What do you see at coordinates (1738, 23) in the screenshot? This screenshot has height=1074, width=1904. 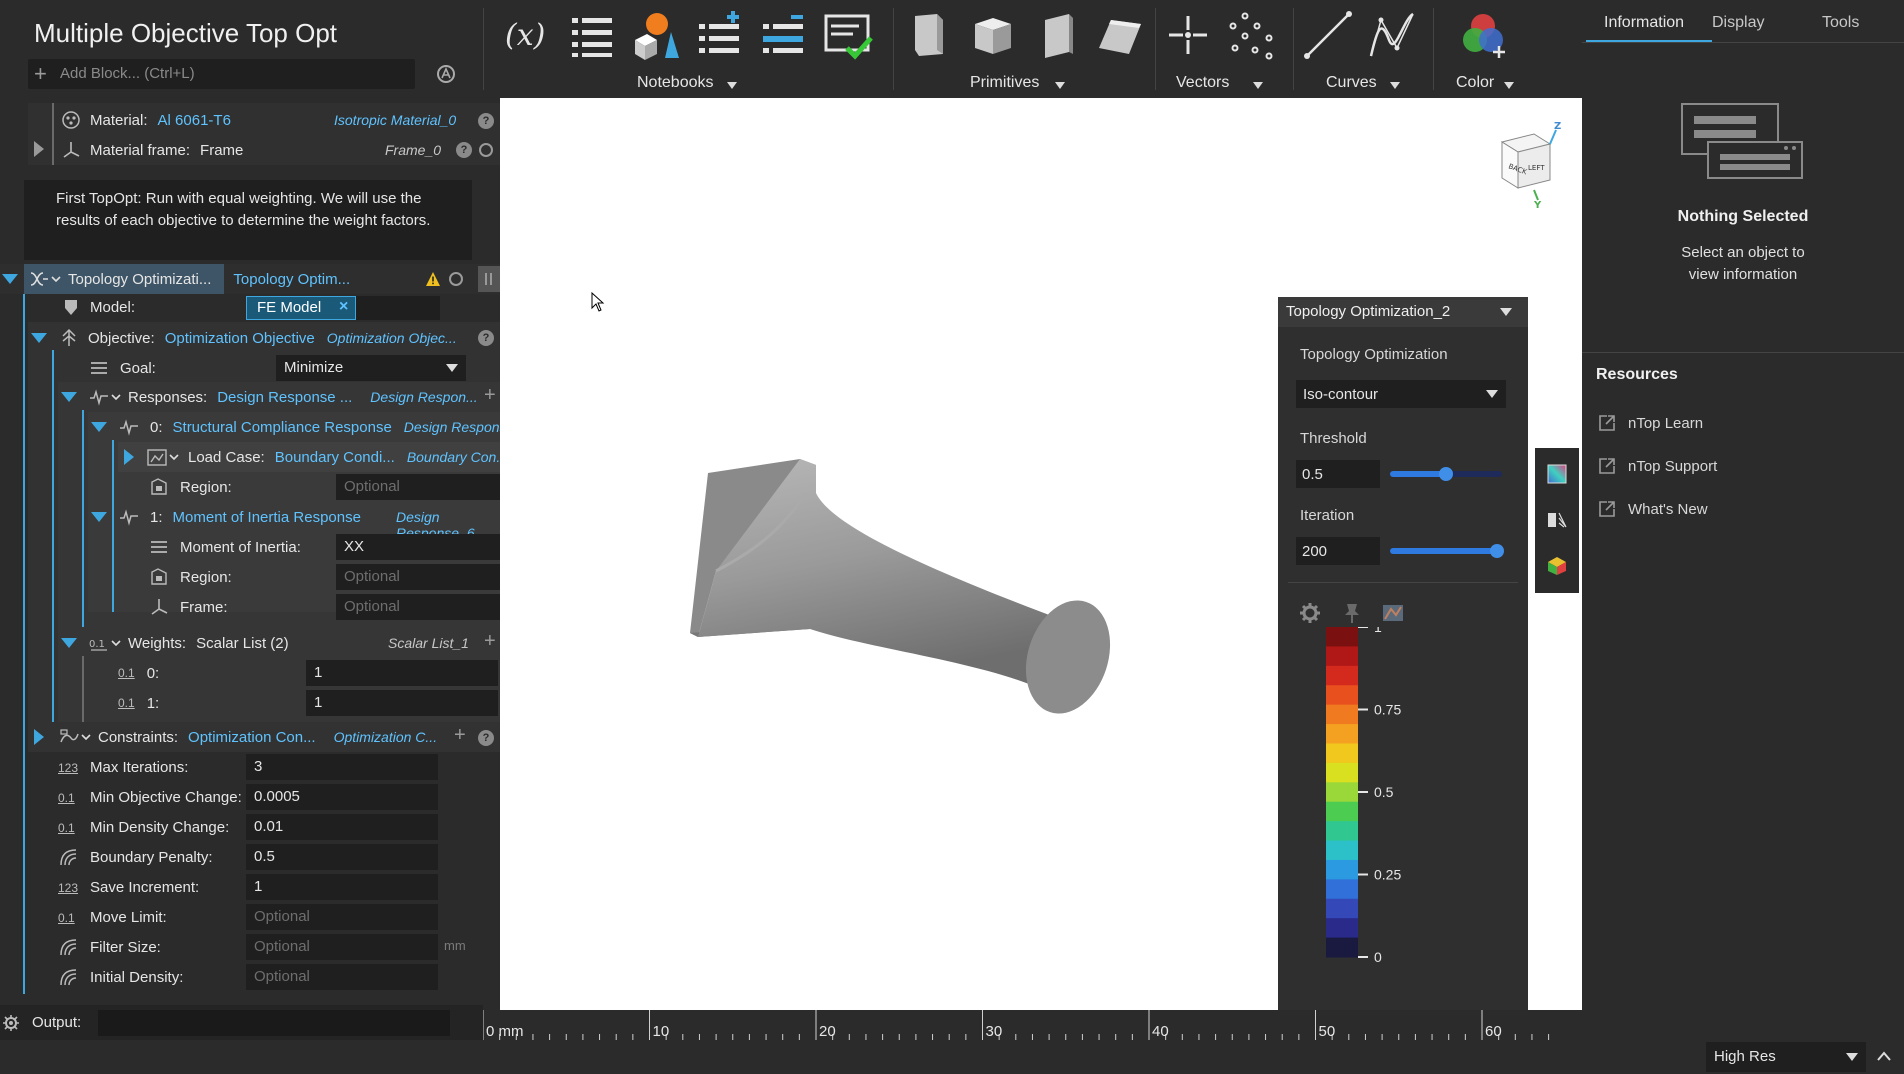 I see `tab-display: Display` at bounding box center [1738, 23].